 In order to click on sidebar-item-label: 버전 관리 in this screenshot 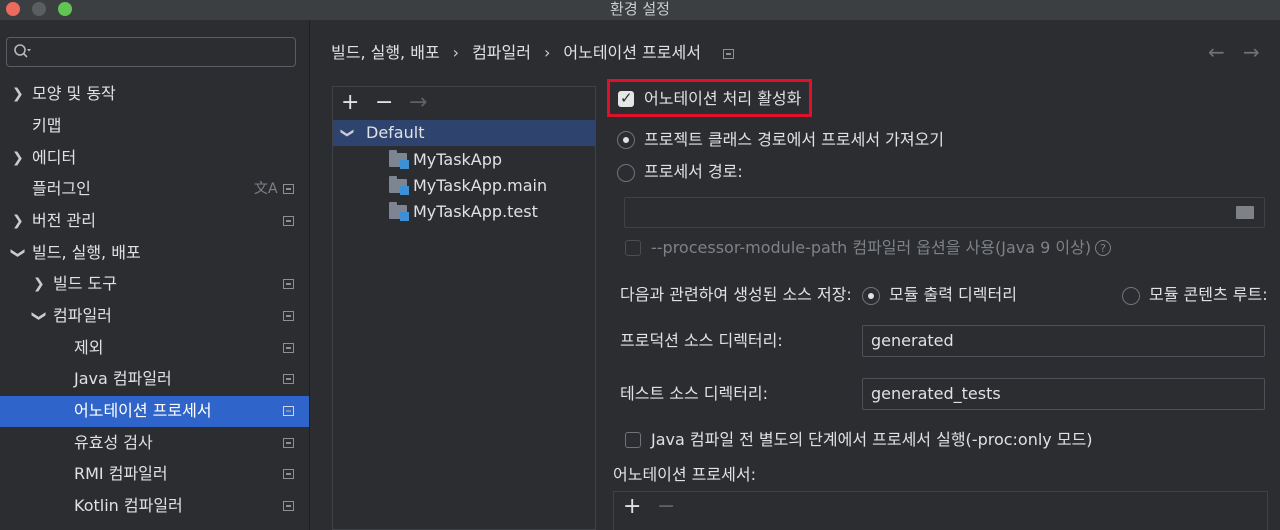, I will do `click(64, 220)`.